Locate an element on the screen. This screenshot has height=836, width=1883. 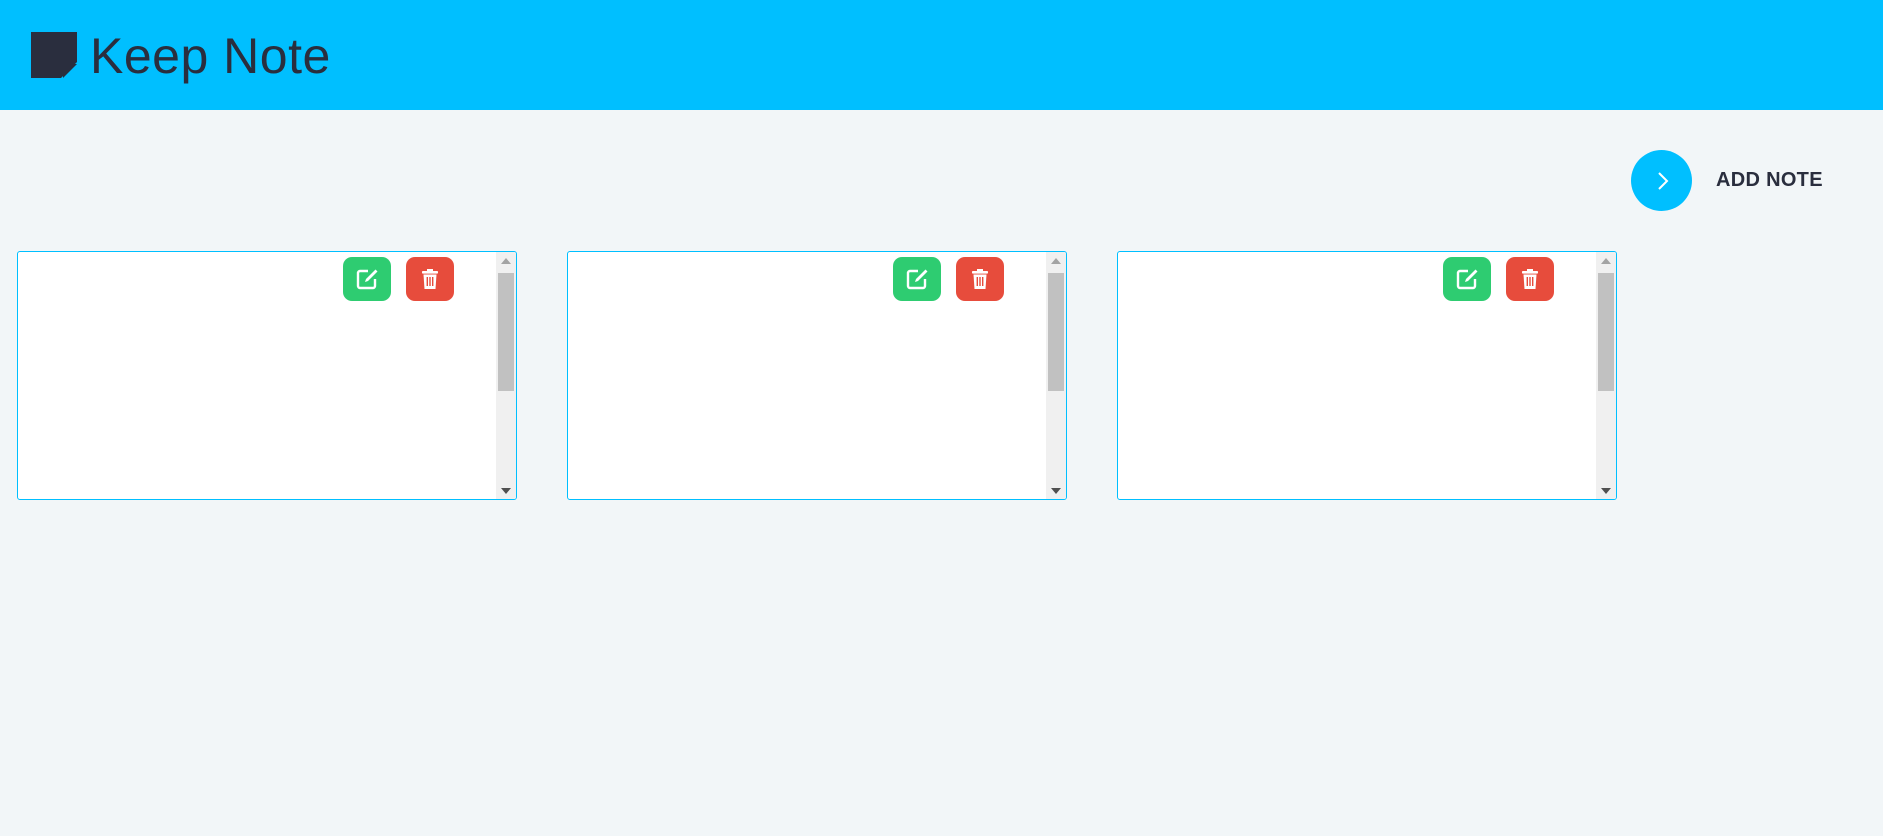
chevron-right-icon is located at coordinates (1662, 180).